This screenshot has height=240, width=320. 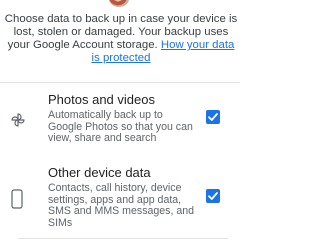 What do you see at coordinates (119, 3) in the screenshot?
I see `account-avatar` at bounding box center [119, 3].